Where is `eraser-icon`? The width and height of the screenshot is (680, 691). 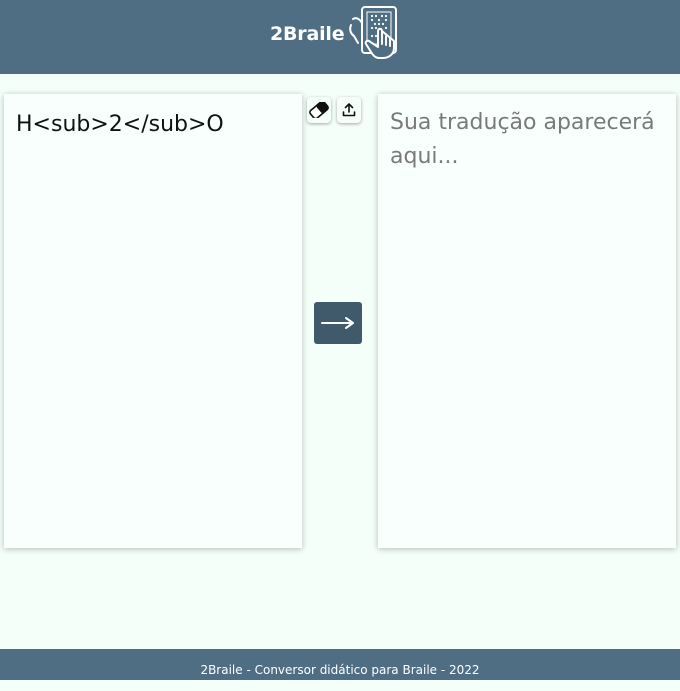 eraser-icon is located at coordinates (319, 110).